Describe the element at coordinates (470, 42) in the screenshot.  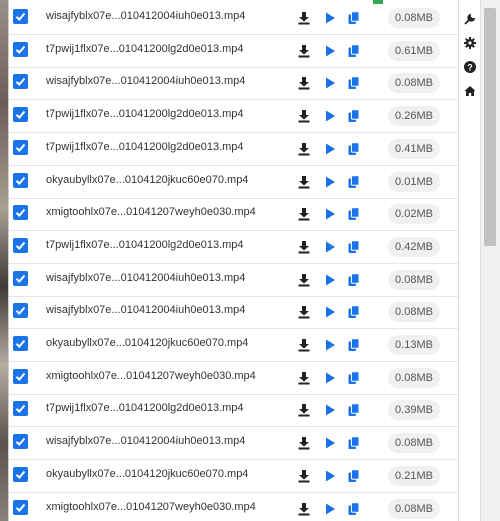
I see `gear-icon` at that location.